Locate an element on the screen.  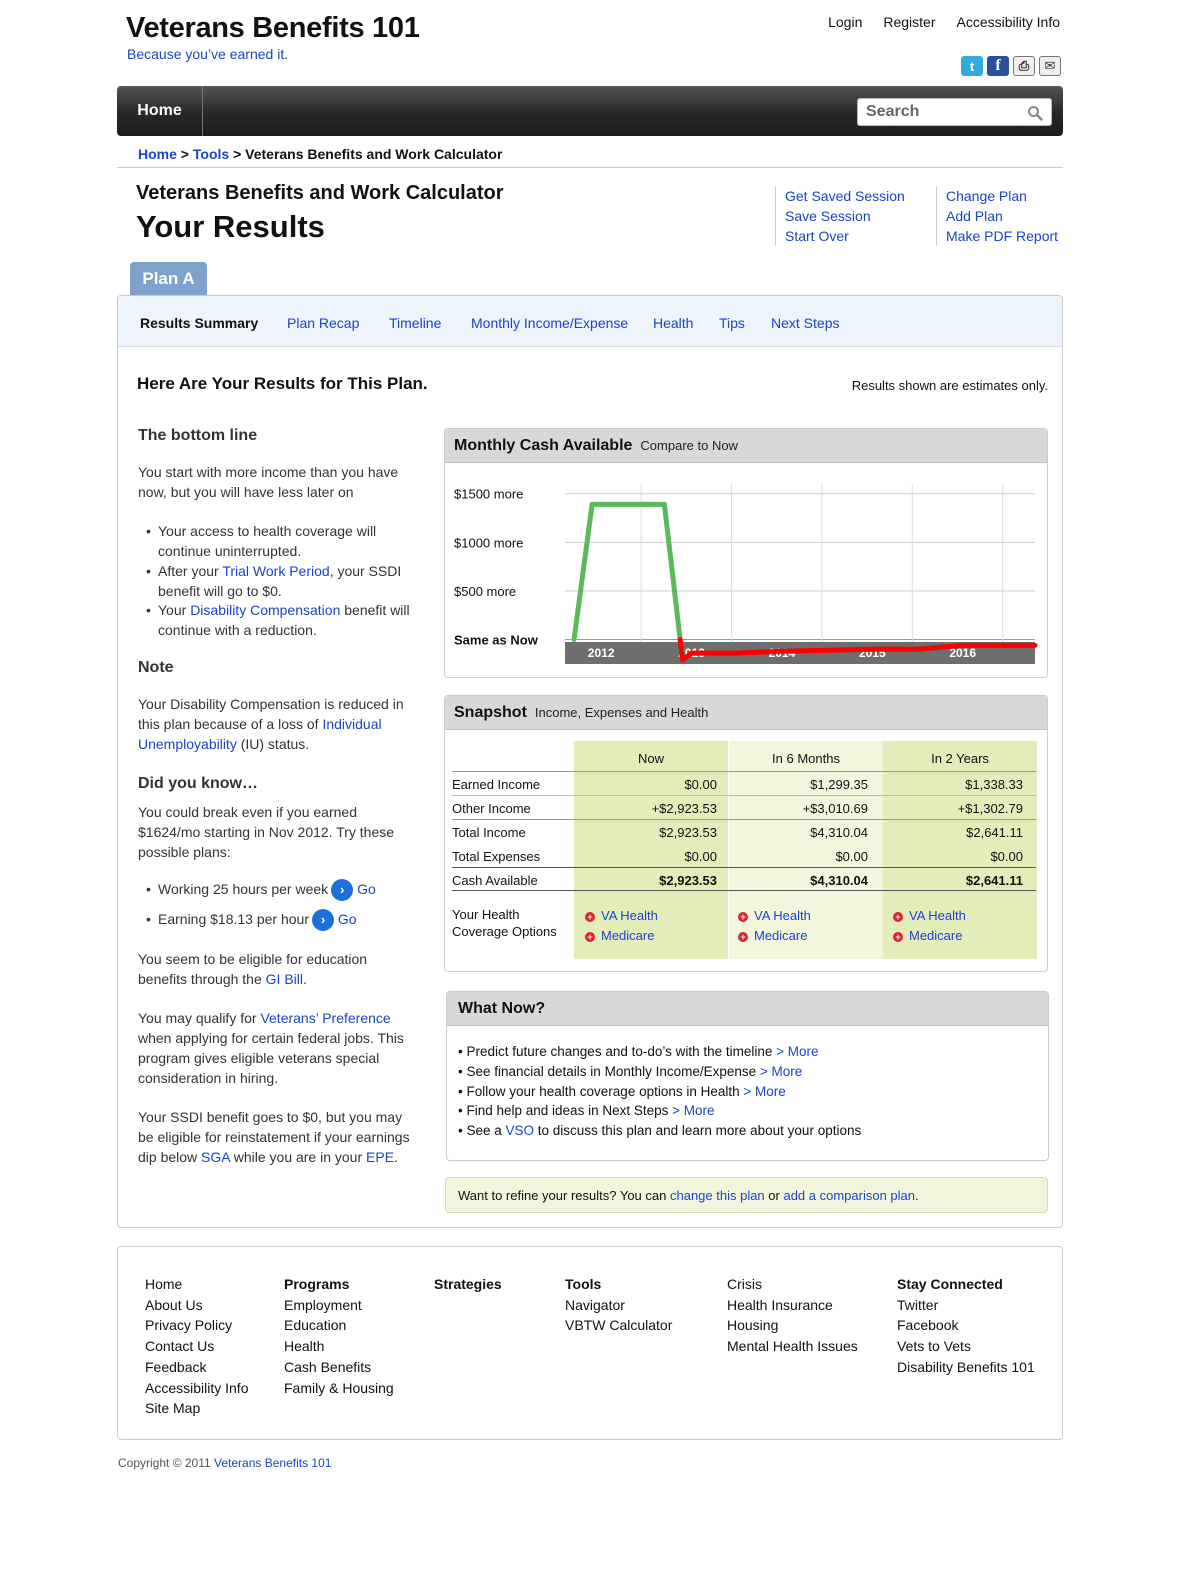
footer-link: Twitter is located at coordinates (966, 1305).